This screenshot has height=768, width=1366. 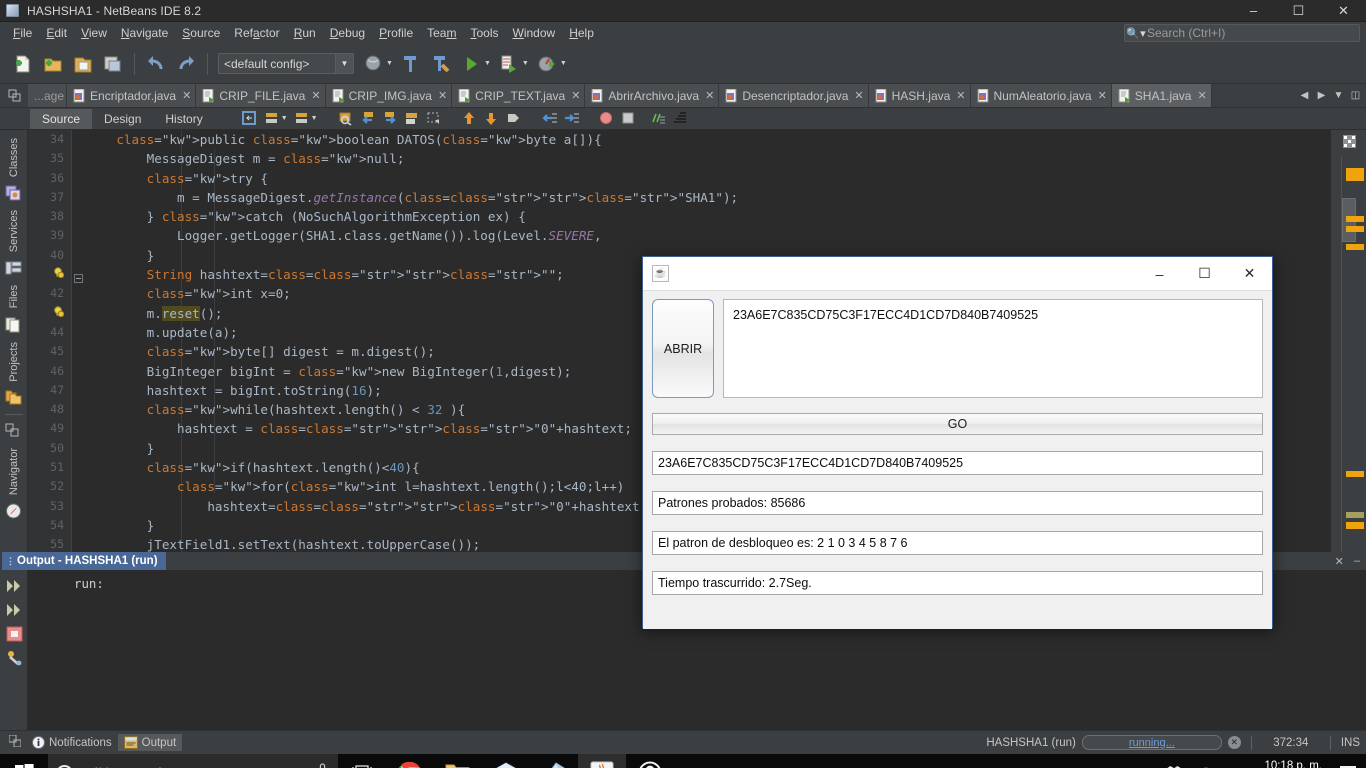 I want to click on search-input: 🔍▾ Search (Ctrl+I), so click(x=1242, y=33).